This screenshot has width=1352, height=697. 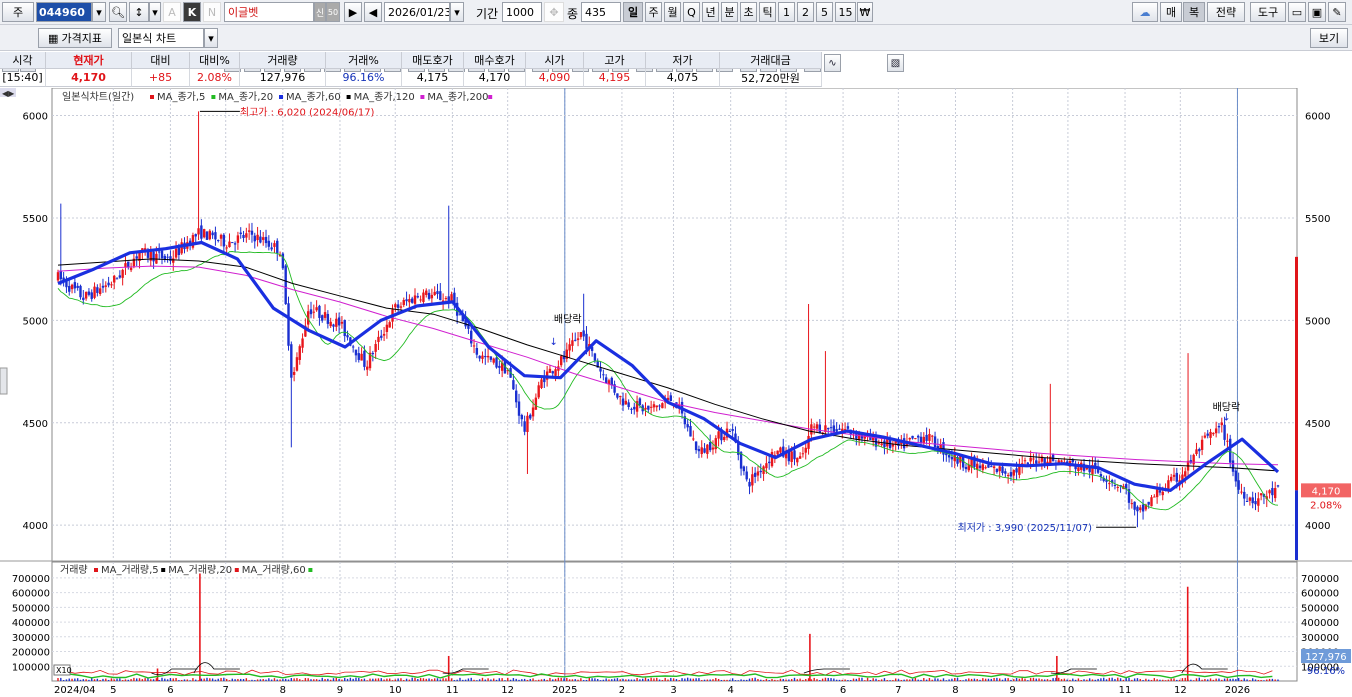 What do you see at coordinates (633, 12) in the screenshot?
I see `period-button-0: 일` at bounding box center [633, 12].